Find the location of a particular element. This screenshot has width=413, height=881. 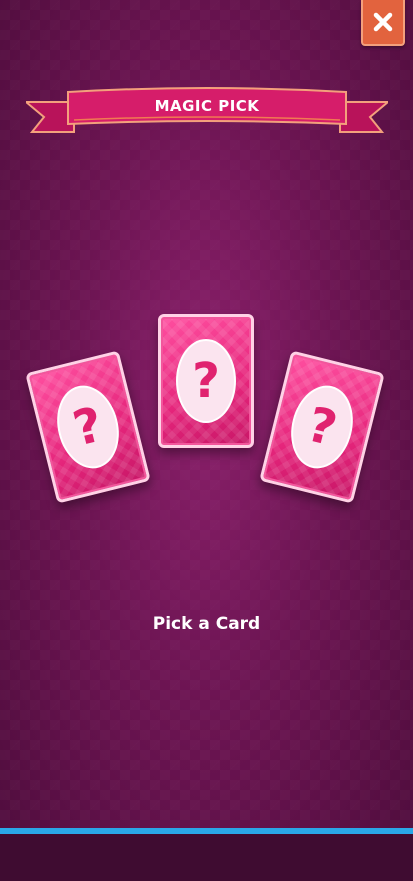

bottom-bar is located at coordinates (206, 857).